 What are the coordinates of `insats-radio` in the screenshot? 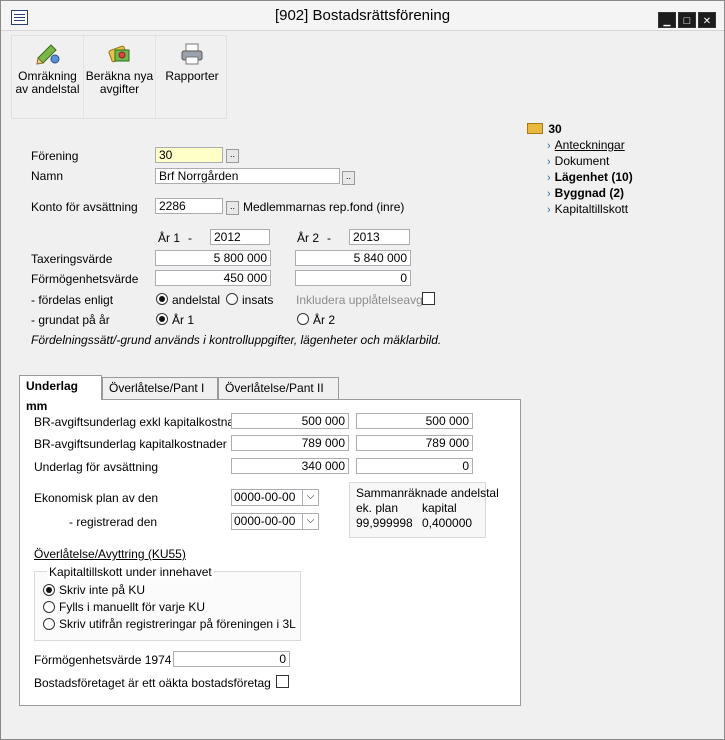 It's located at (232, 299).